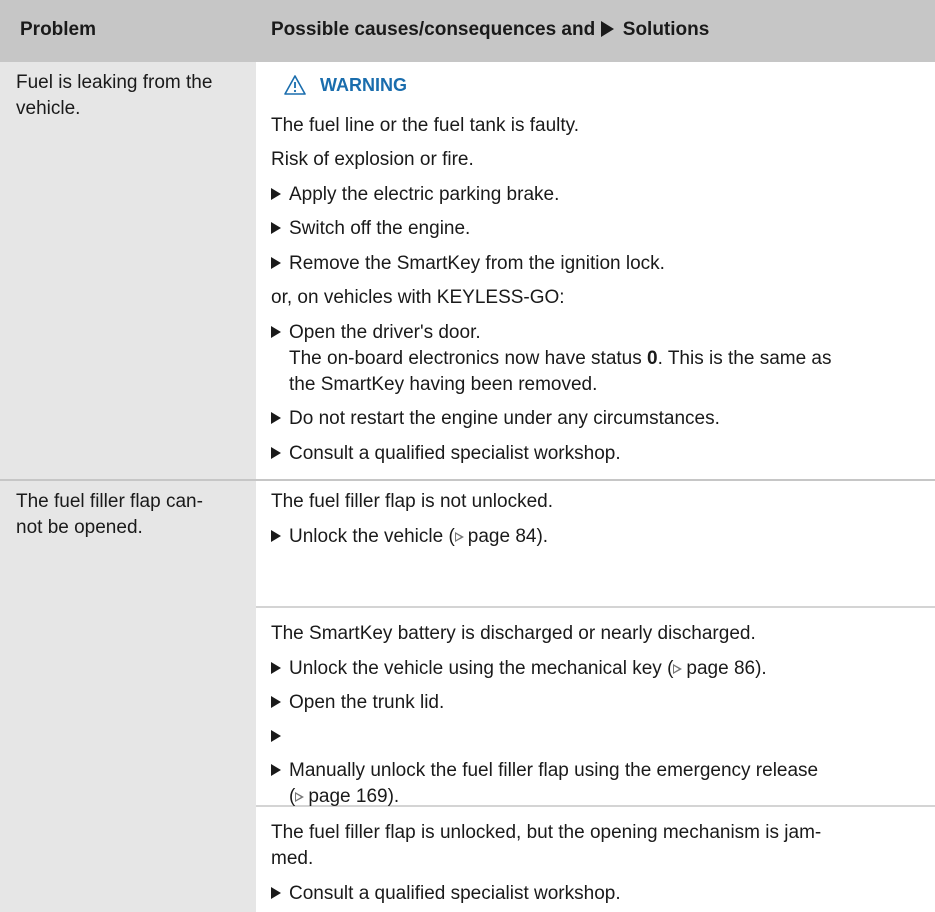 Image resolution: width=935 pixels, height=912 pixels. Describe the element at coordinates (601, 703) in the screenshot. I see `solution-step: Open the trunk lid.` at that location.